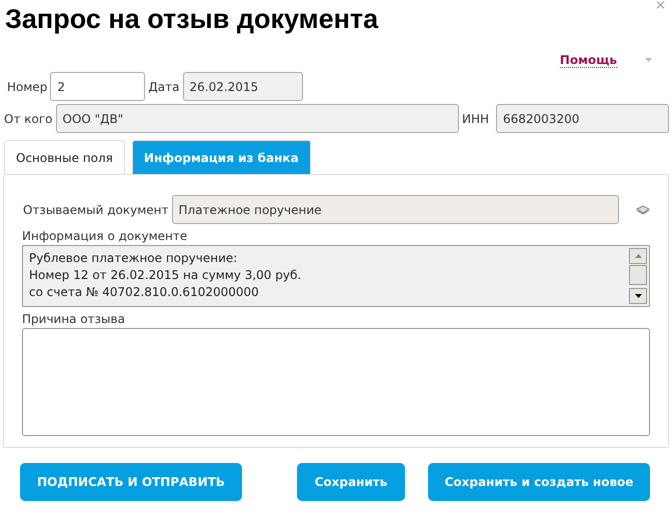  Describe the element at coordinates (28, 119) in the screenshot. I see `field-label: От кого` at that location.